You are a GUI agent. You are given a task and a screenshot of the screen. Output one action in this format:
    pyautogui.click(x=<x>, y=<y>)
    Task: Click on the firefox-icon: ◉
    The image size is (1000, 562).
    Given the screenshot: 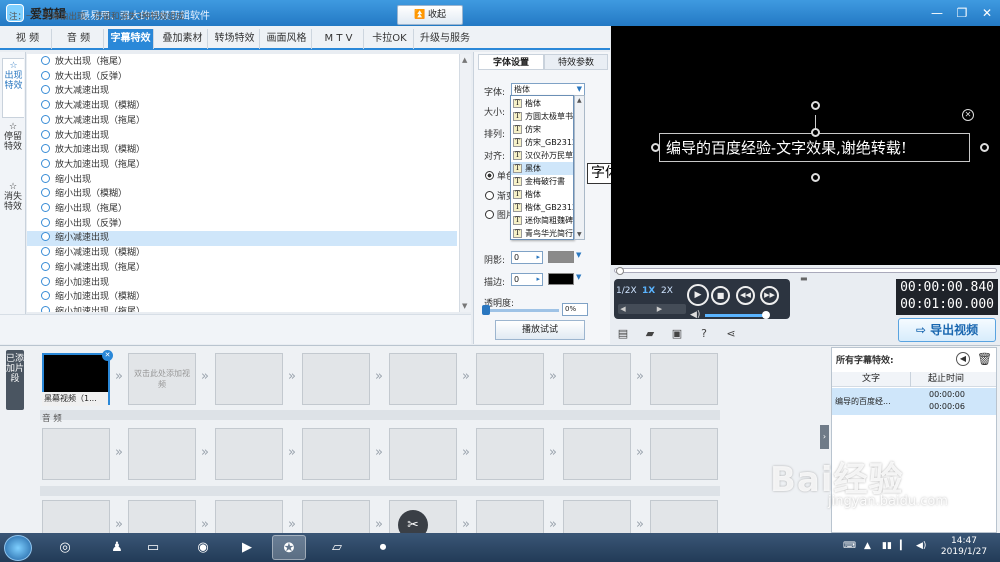 What is the action you would take?
    pyautogui.click(x=203, y=547)
    